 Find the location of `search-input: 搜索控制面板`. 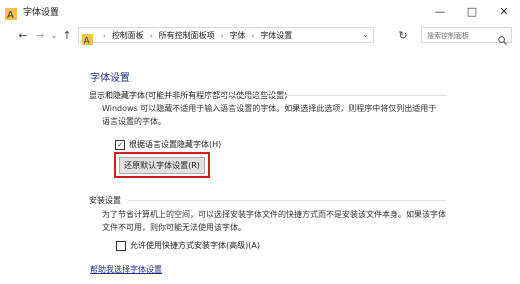

search-input: 搜索控制面板 is located at coordinates (466, 36).